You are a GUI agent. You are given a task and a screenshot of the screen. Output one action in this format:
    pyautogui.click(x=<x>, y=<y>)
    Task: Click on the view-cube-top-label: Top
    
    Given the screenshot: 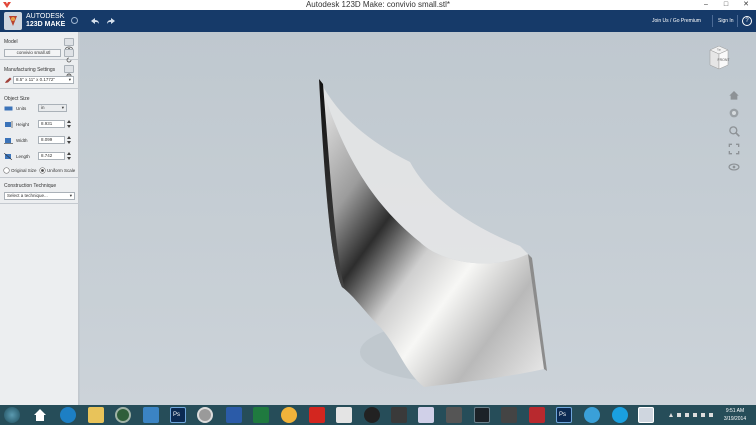 What is the action you would take?
    pyautogui.click(x=719, y=50)
    